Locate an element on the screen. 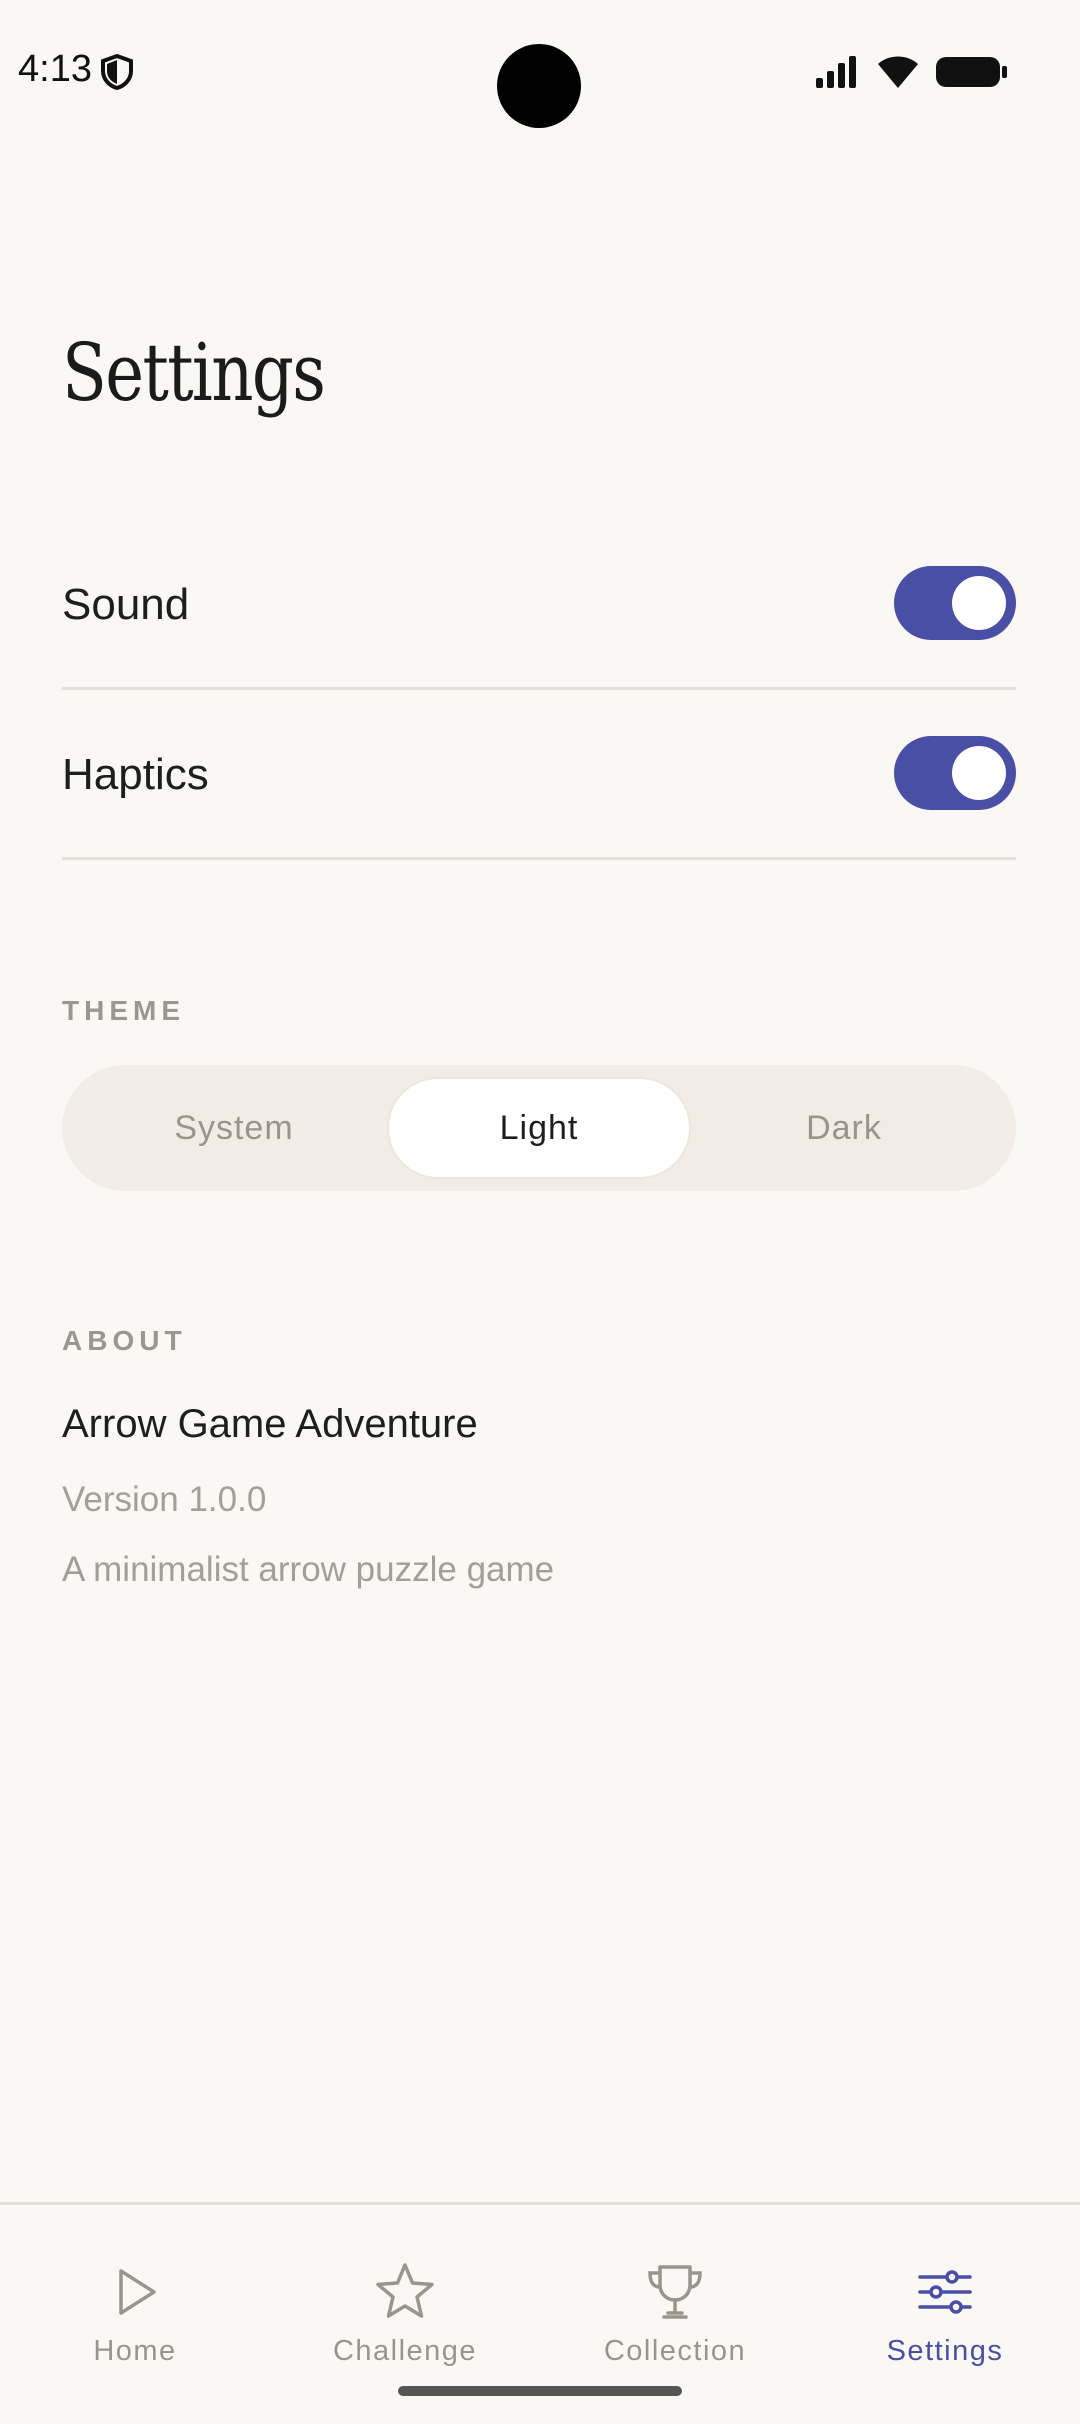  play-icon is located at coordinates (137, 2292).